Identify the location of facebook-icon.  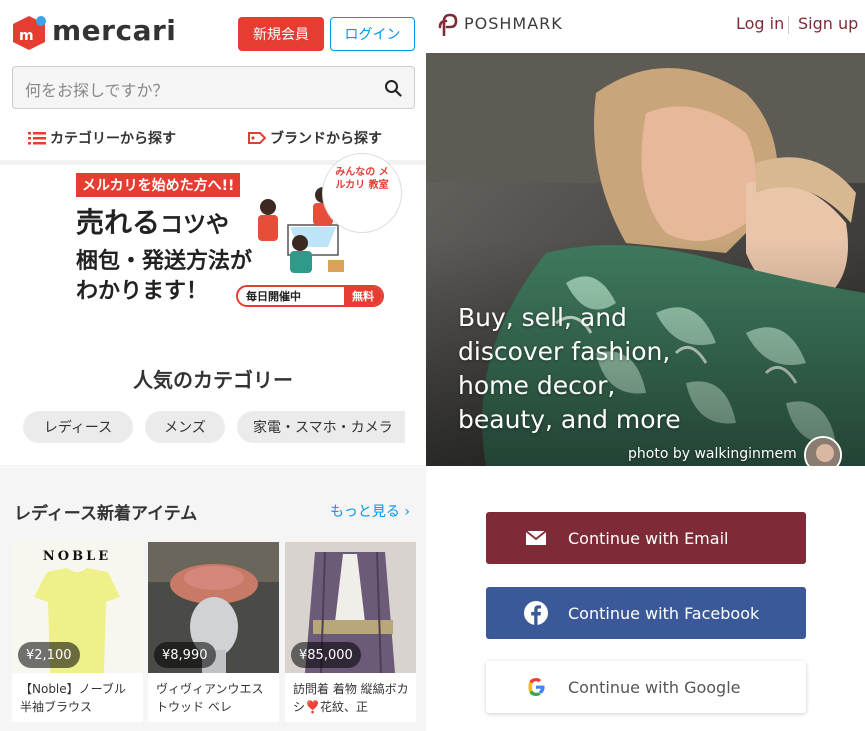
(536, 613).